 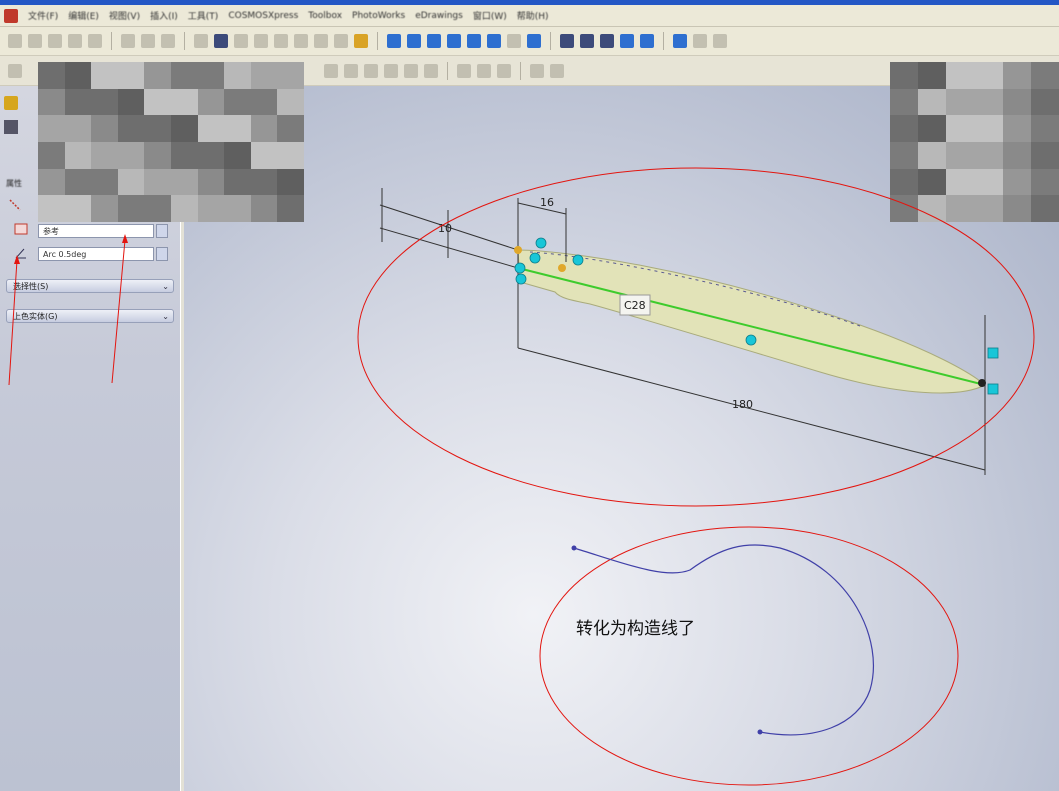 I want to click on body-shape, so click(x=751, y=321).